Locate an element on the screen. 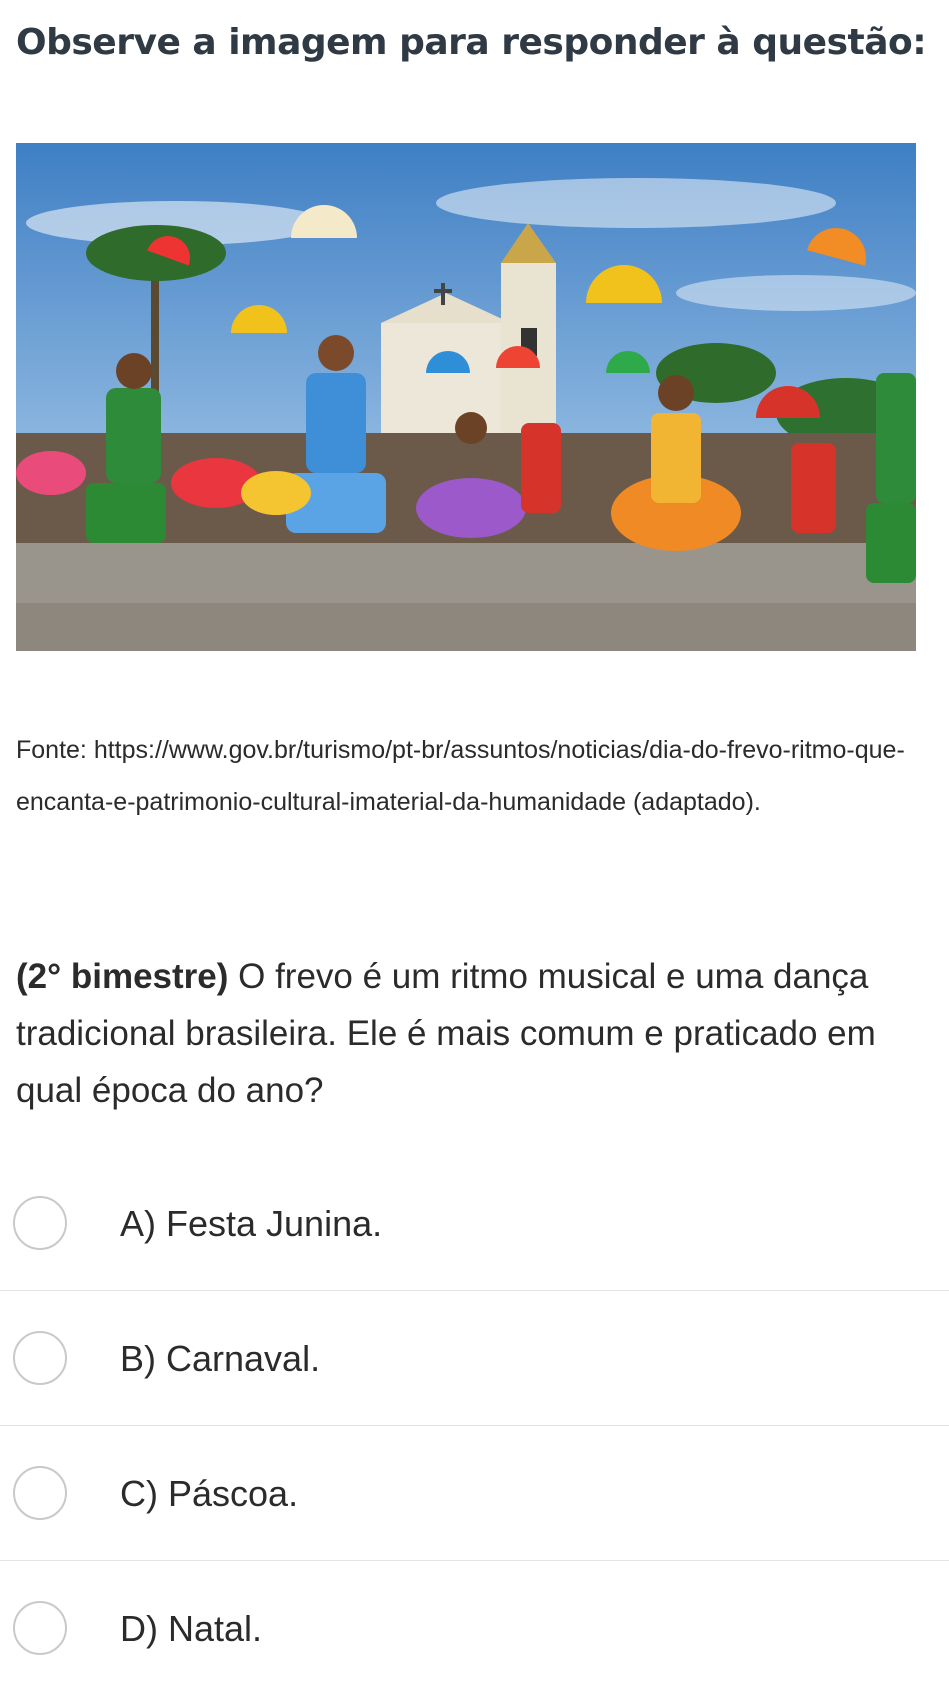 This screenshot has height=1696, width=949. answer-option-label: C) Páscoa. is located at coordinates (209, 1493).